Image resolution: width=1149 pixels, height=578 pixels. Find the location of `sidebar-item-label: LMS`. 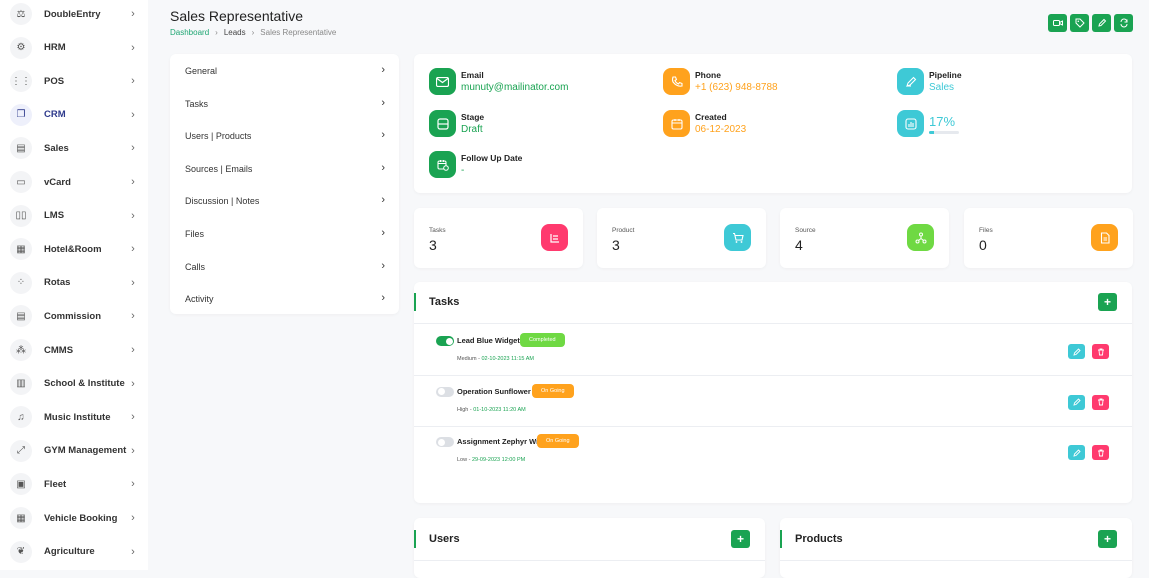

sidebar-item-label: LMS is located at coordinates (54, 216).